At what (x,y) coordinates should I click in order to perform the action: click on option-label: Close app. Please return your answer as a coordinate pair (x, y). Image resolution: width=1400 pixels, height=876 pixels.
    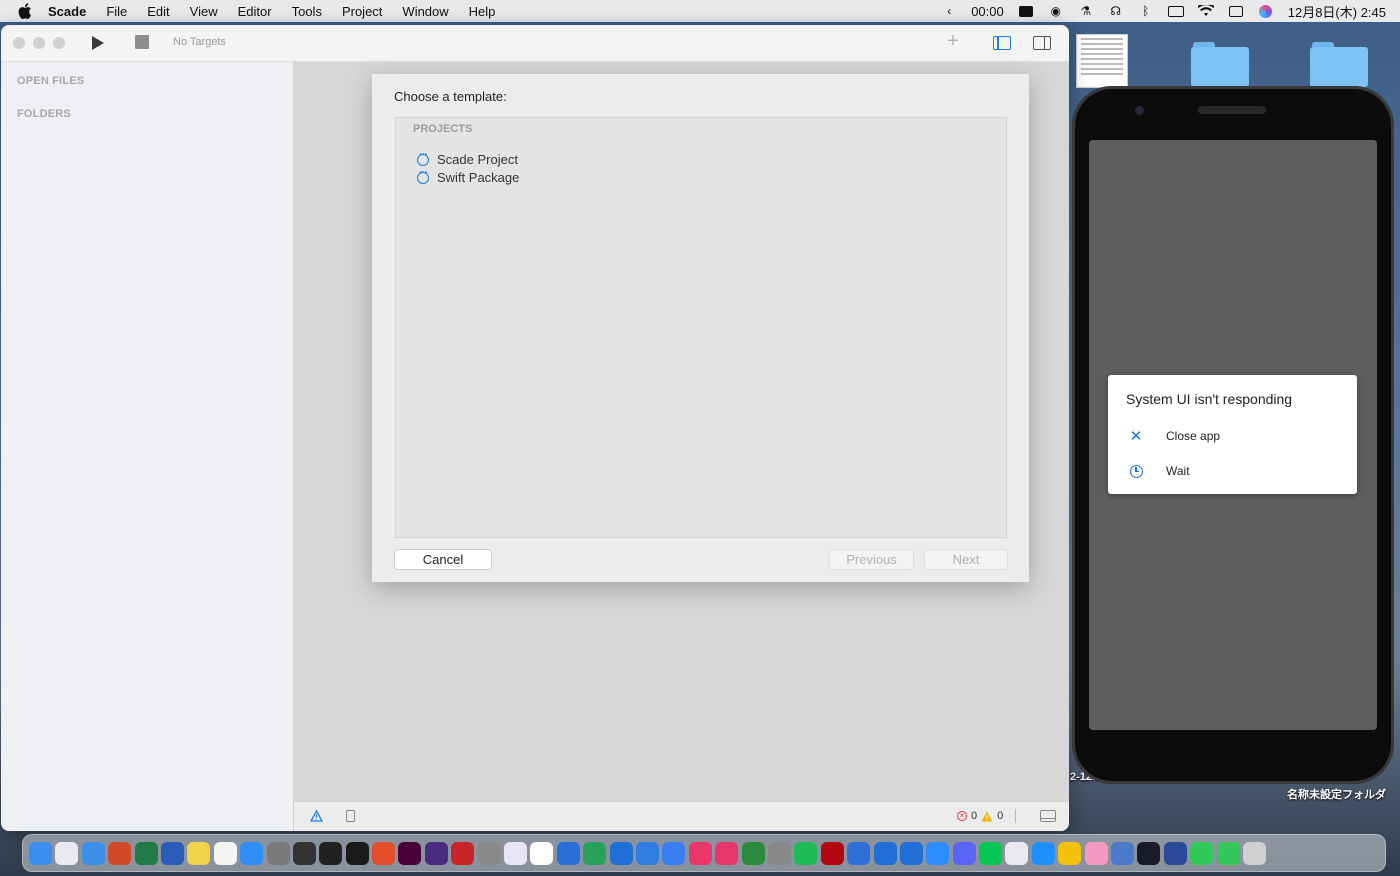
    Looking at the image, I should click on (1193, 436).